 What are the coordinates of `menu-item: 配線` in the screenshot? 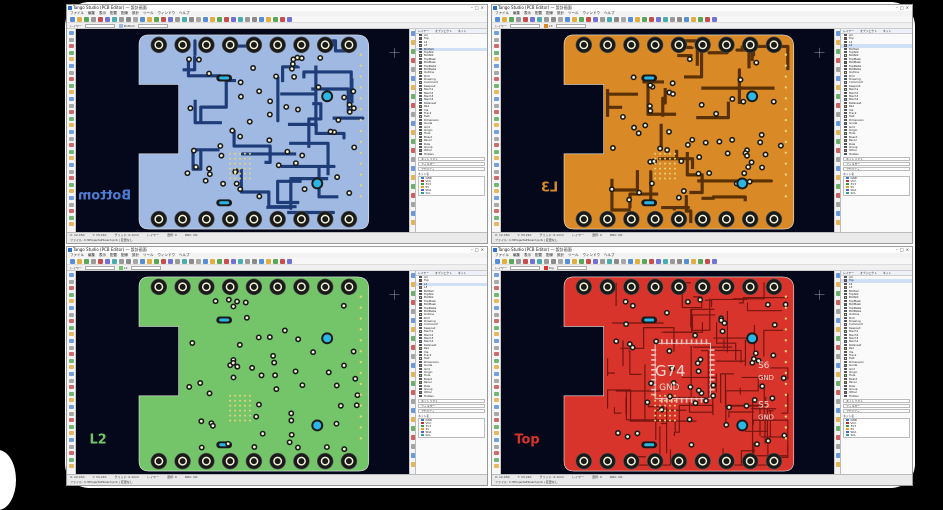 It's located at (124, 255).